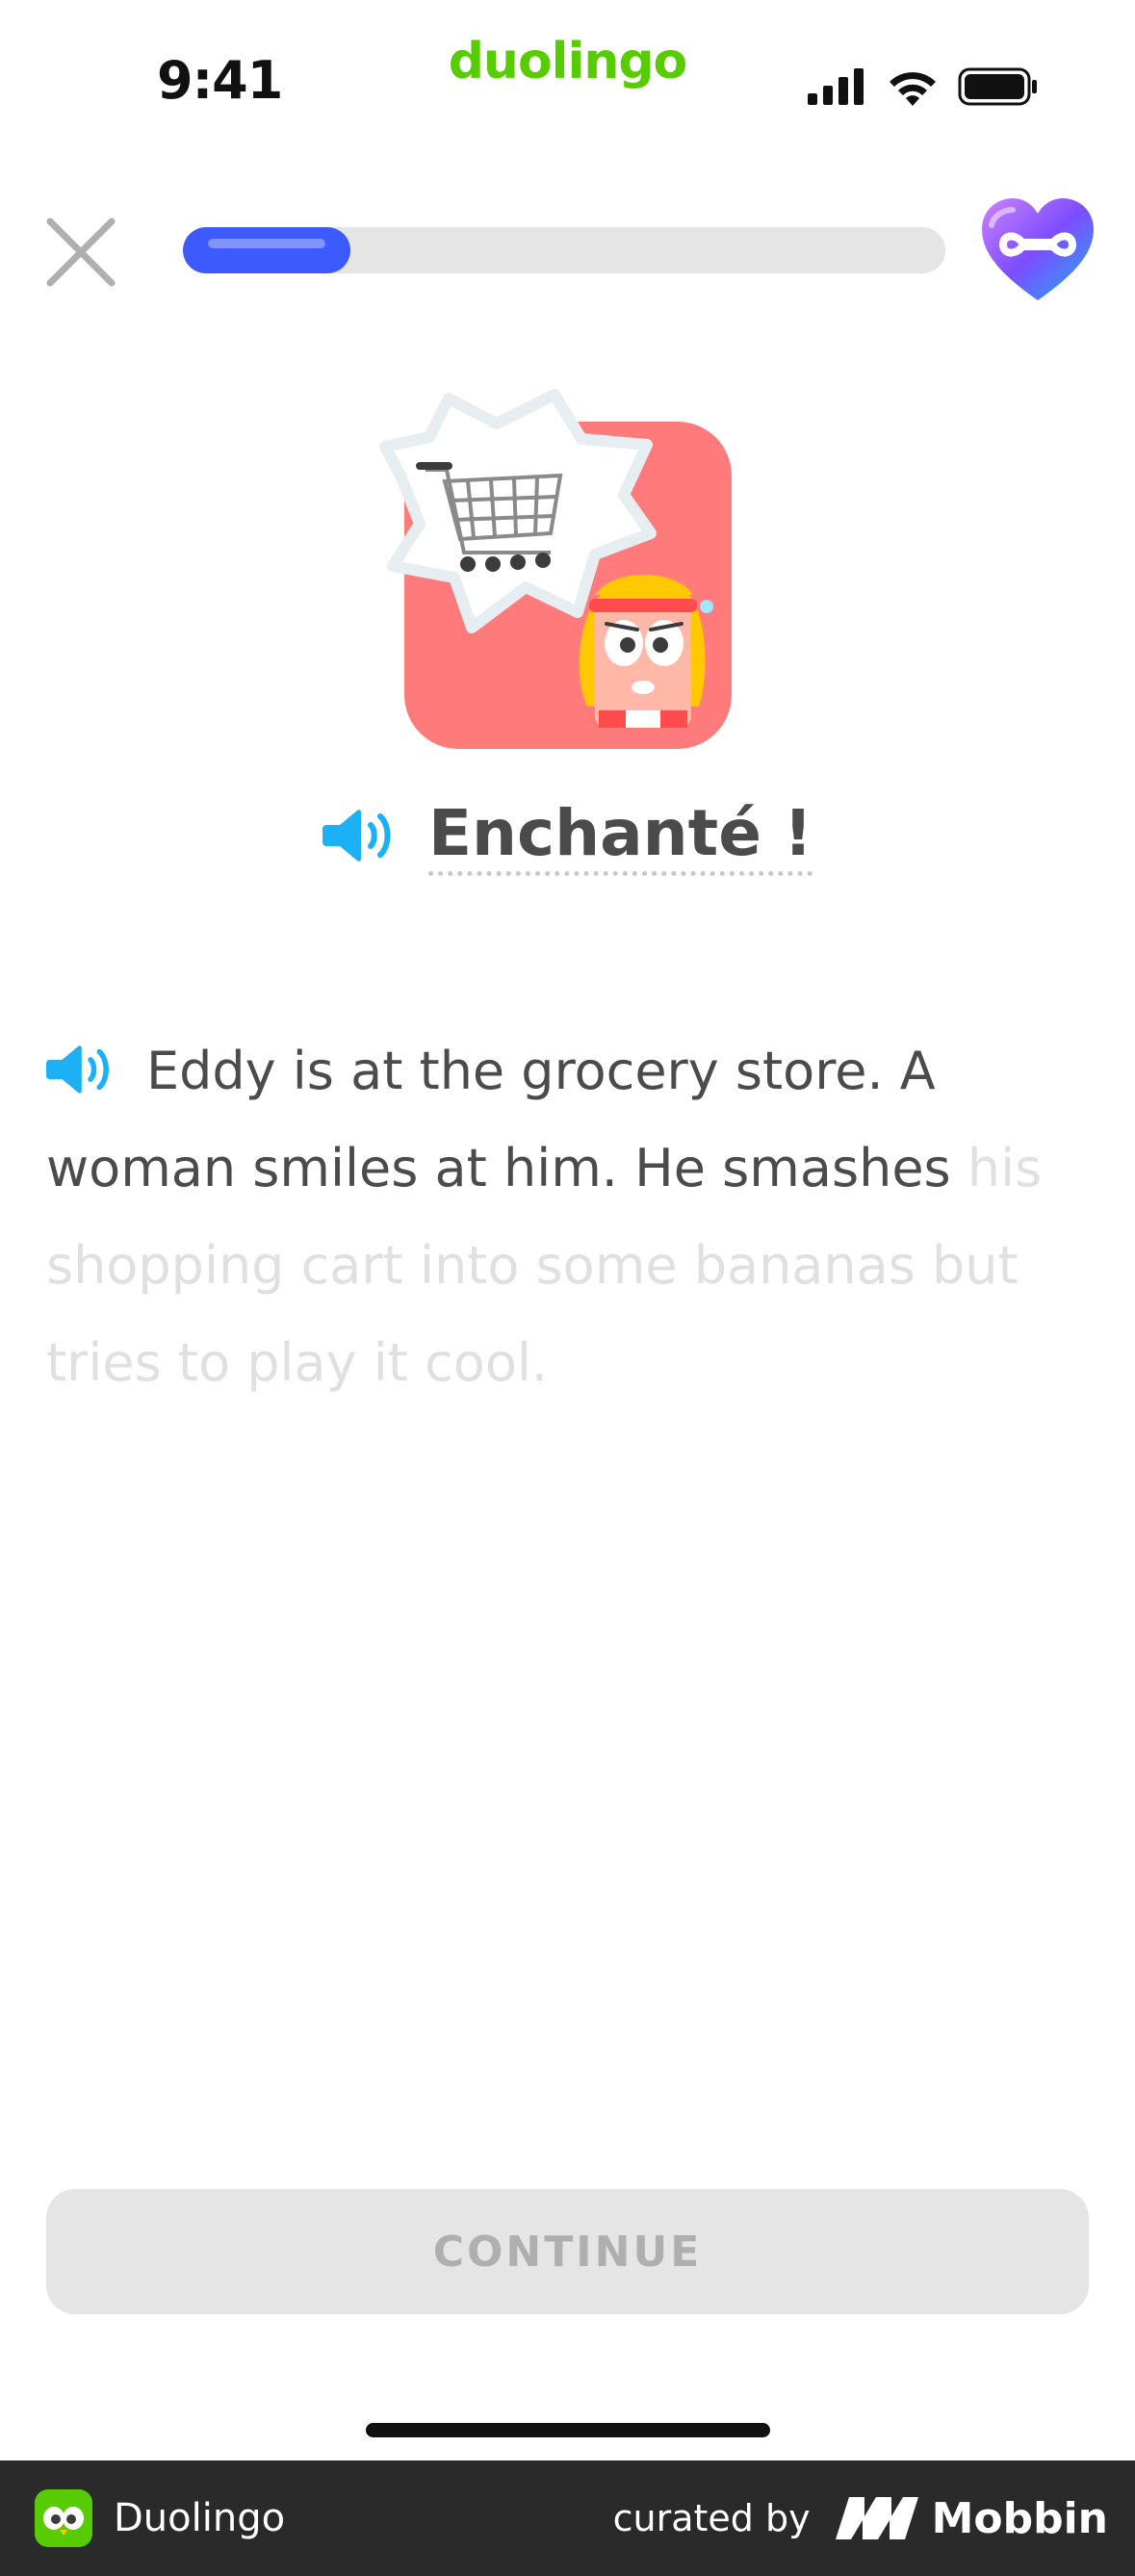 Image resolution: width=1135 pixels, height=2576 pixels. I want to click on story-illustration, so click(554, 572).